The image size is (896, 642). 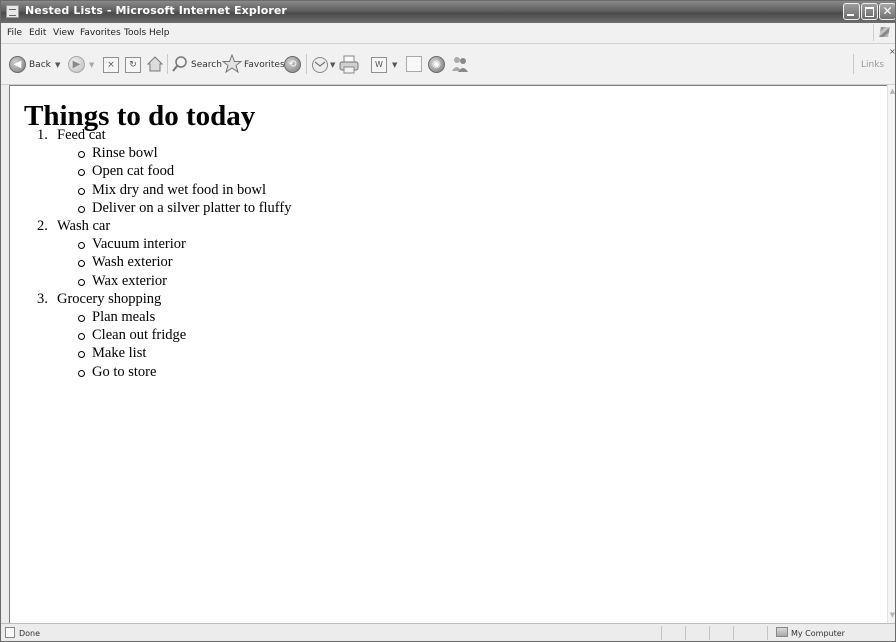 What do you see at coordinates (42, 135) in the screenshot?
I see `task-number: 1.` at bounding box center [42, 135].